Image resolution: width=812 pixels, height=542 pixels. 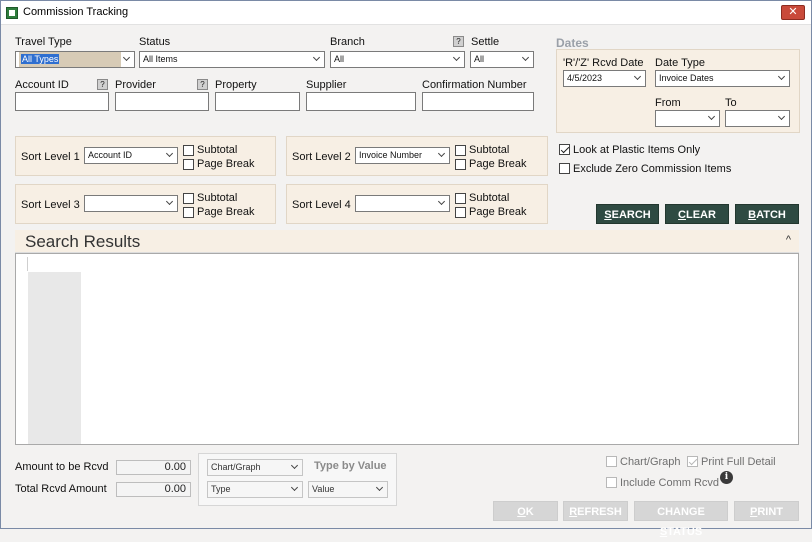 What do you see at coordinates (572, 43) in the screenshot?
I see `dates-title: Dates` at bounding box center [572, 43].